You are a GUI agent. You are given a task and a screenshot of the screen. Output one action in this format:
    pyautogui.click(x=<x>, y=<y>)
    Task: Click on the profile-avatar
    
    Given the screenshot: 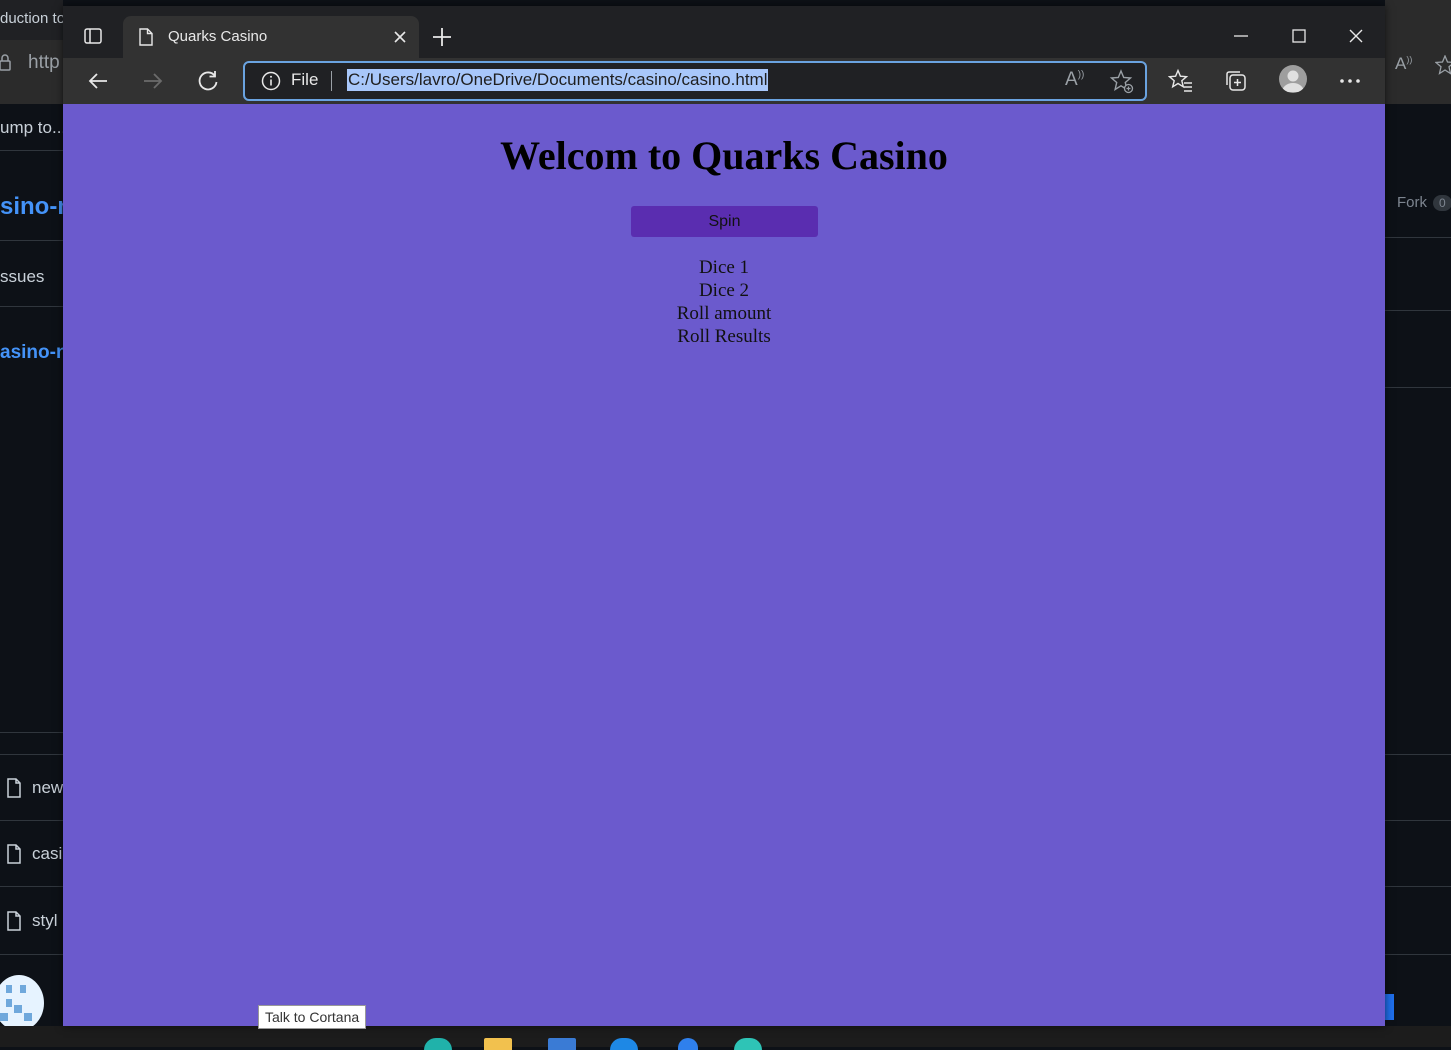 What is the action you would take?
    pyautogui.click(x=1293, y=79)
    